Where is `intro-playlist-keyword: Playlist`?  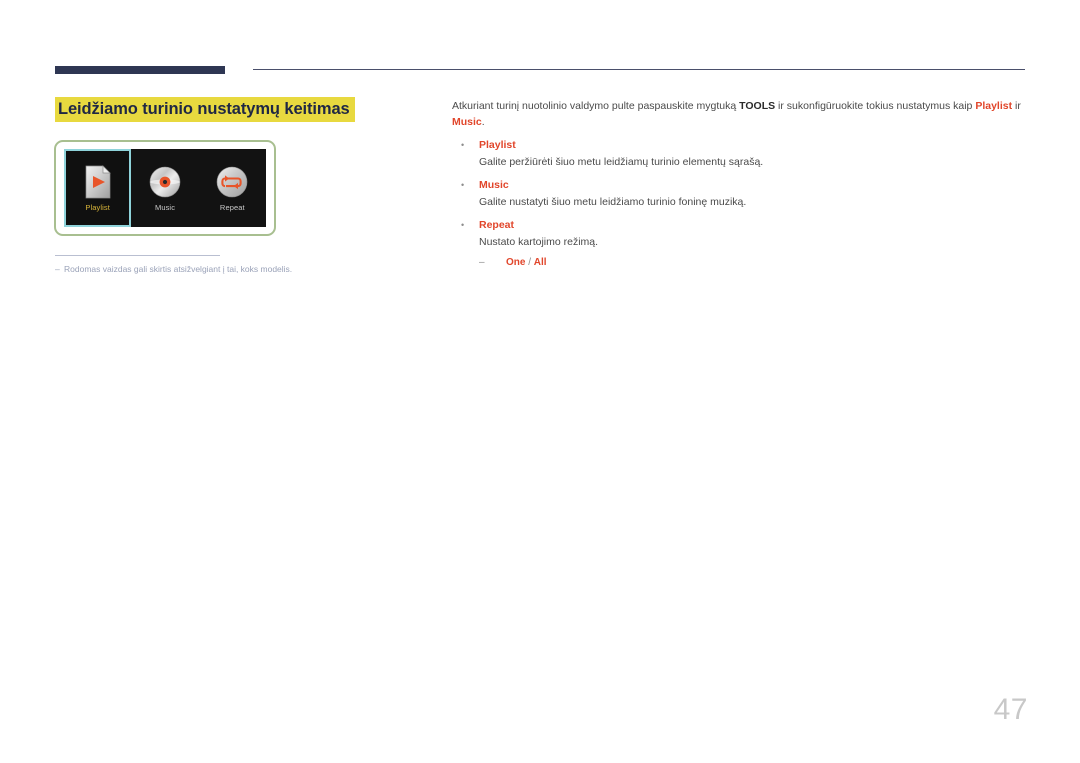 intro-playlist-keyword: Playlist is located at coordinates (994, 106).